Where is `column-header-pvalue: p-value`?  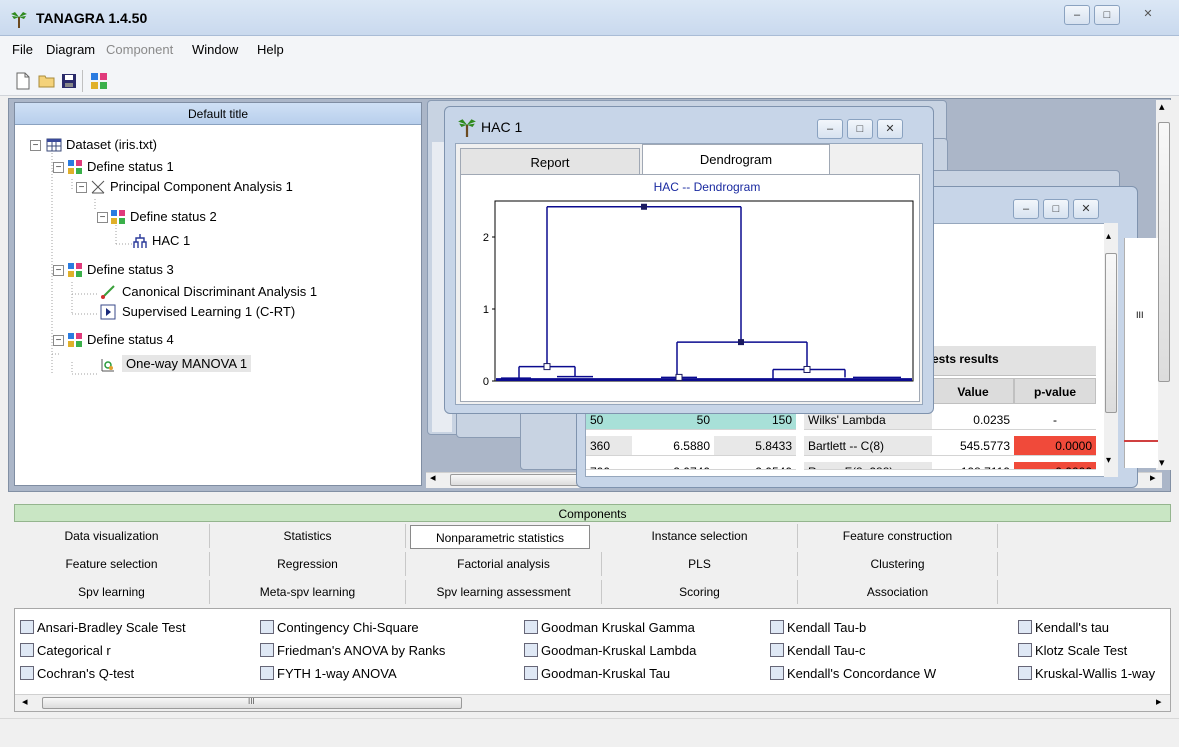
column-header-pvalue: p-value is located at coordinates (1055, 391).